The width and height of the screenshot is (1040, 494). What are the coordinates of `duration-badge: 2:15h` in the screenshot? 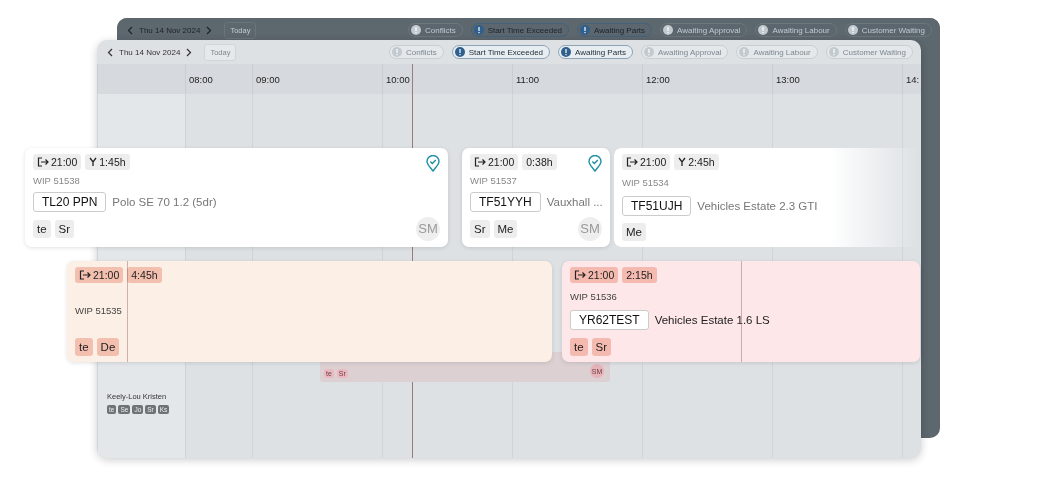 It's located at (639, 275).